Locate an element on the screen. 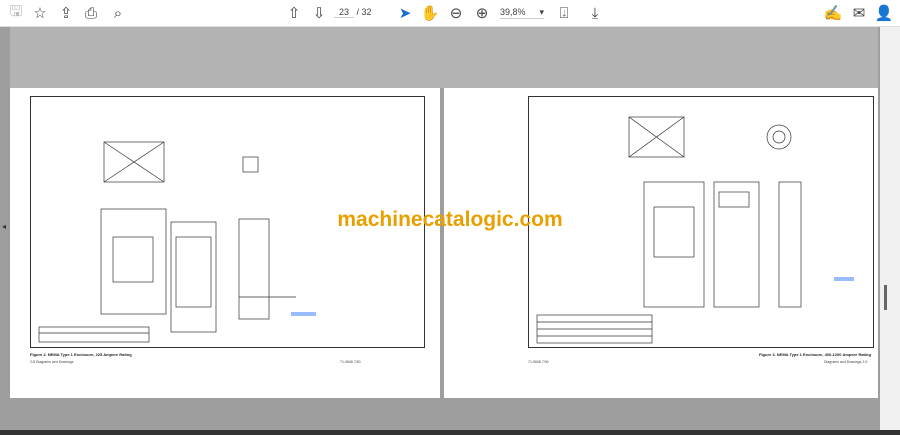 This screenshot has height=435, width=900. search-icon: ⌕ is located at coordinates (118, 13).